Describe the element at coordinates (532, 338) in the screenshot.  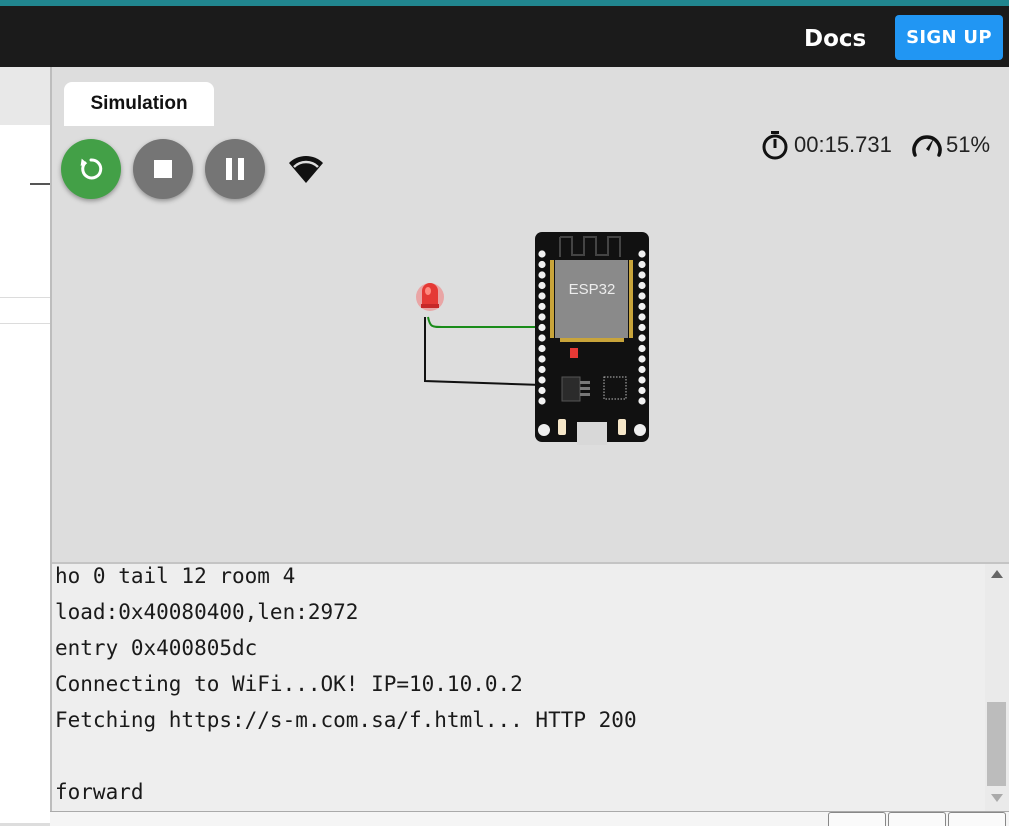
I see `circuit-canvas: ESP32` at that location.